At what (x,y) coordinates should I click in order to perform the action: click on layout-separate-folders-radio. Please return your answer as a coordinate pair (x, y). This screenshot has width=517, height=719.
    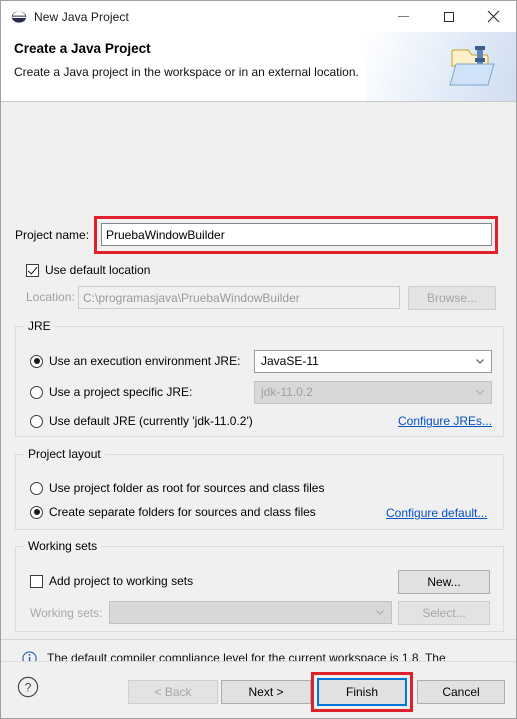
    Looking at the image, I should click on (36, 512).